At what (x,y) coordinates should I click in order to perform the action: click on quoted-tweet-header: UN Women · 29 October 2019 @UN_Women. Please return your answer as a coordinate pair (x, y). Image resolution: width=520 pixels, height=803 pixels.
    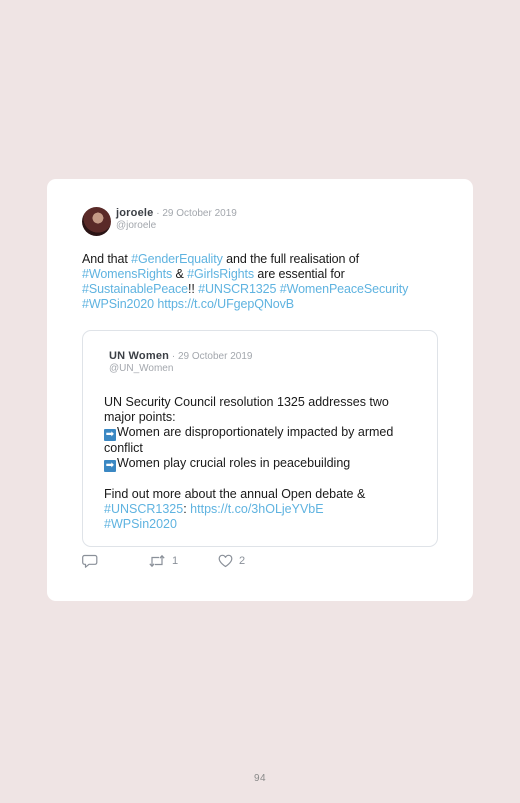
    Looking at the image, I should click on (180, 362).